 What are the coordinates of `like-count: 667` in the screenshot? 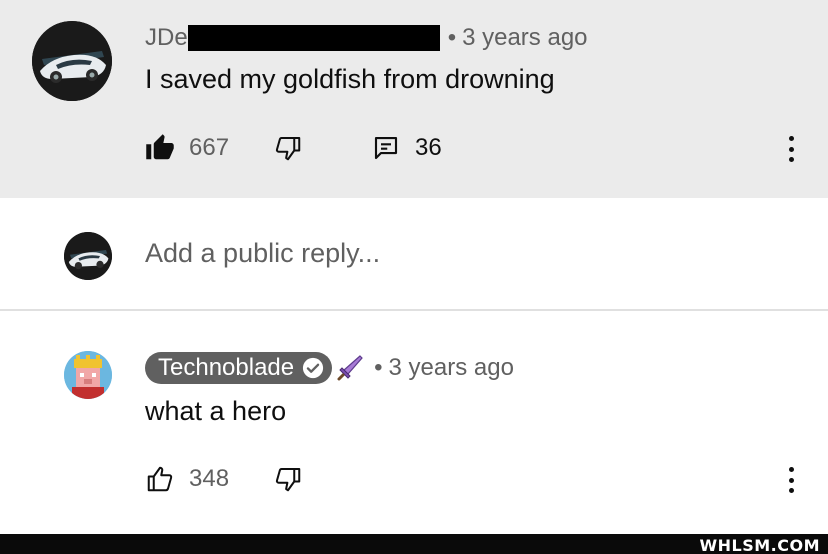 It's located at (209, 147).